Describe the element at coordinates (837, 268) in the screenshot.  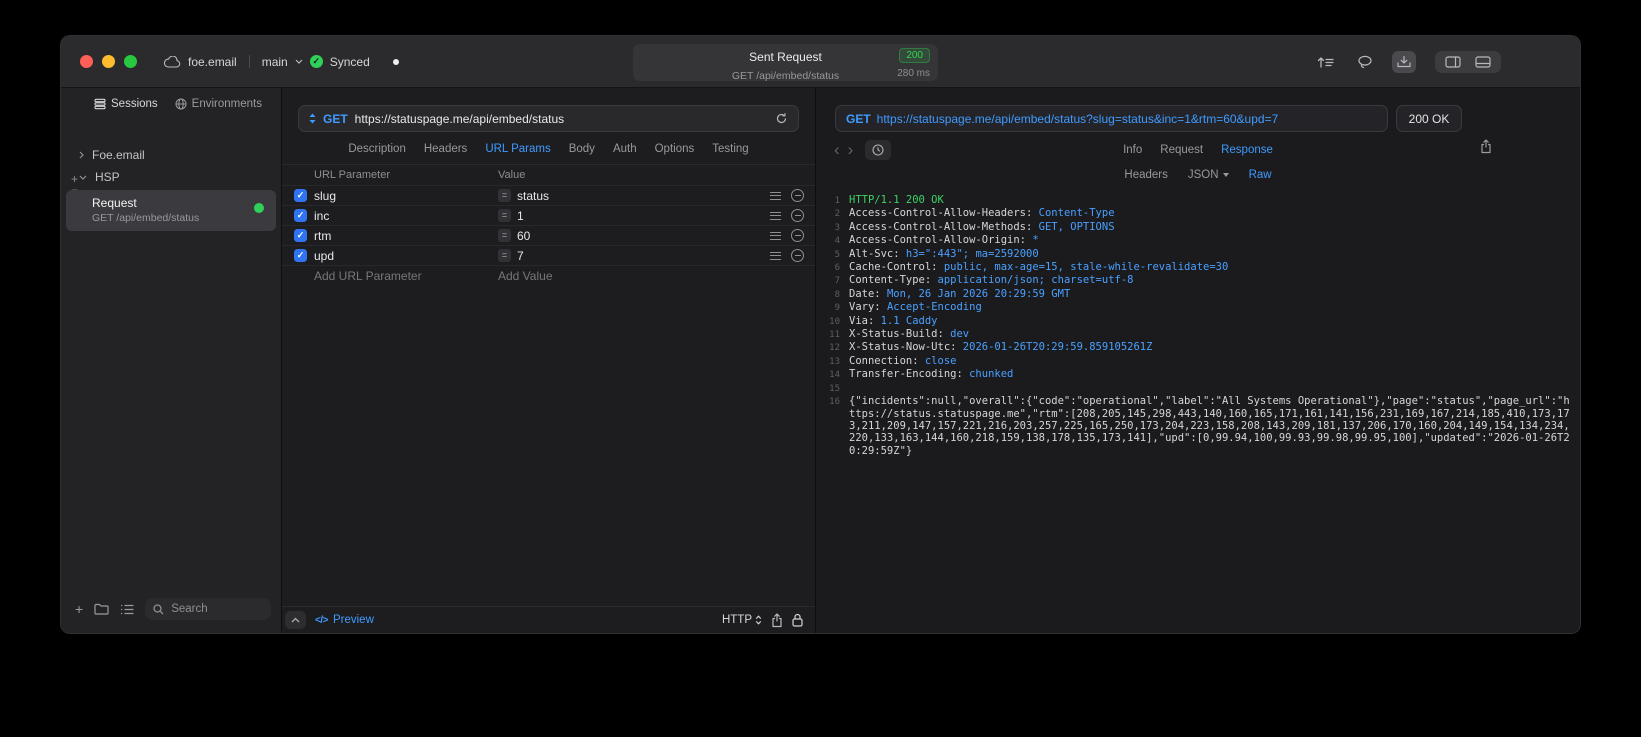
I see `line-number: 6` at that location.